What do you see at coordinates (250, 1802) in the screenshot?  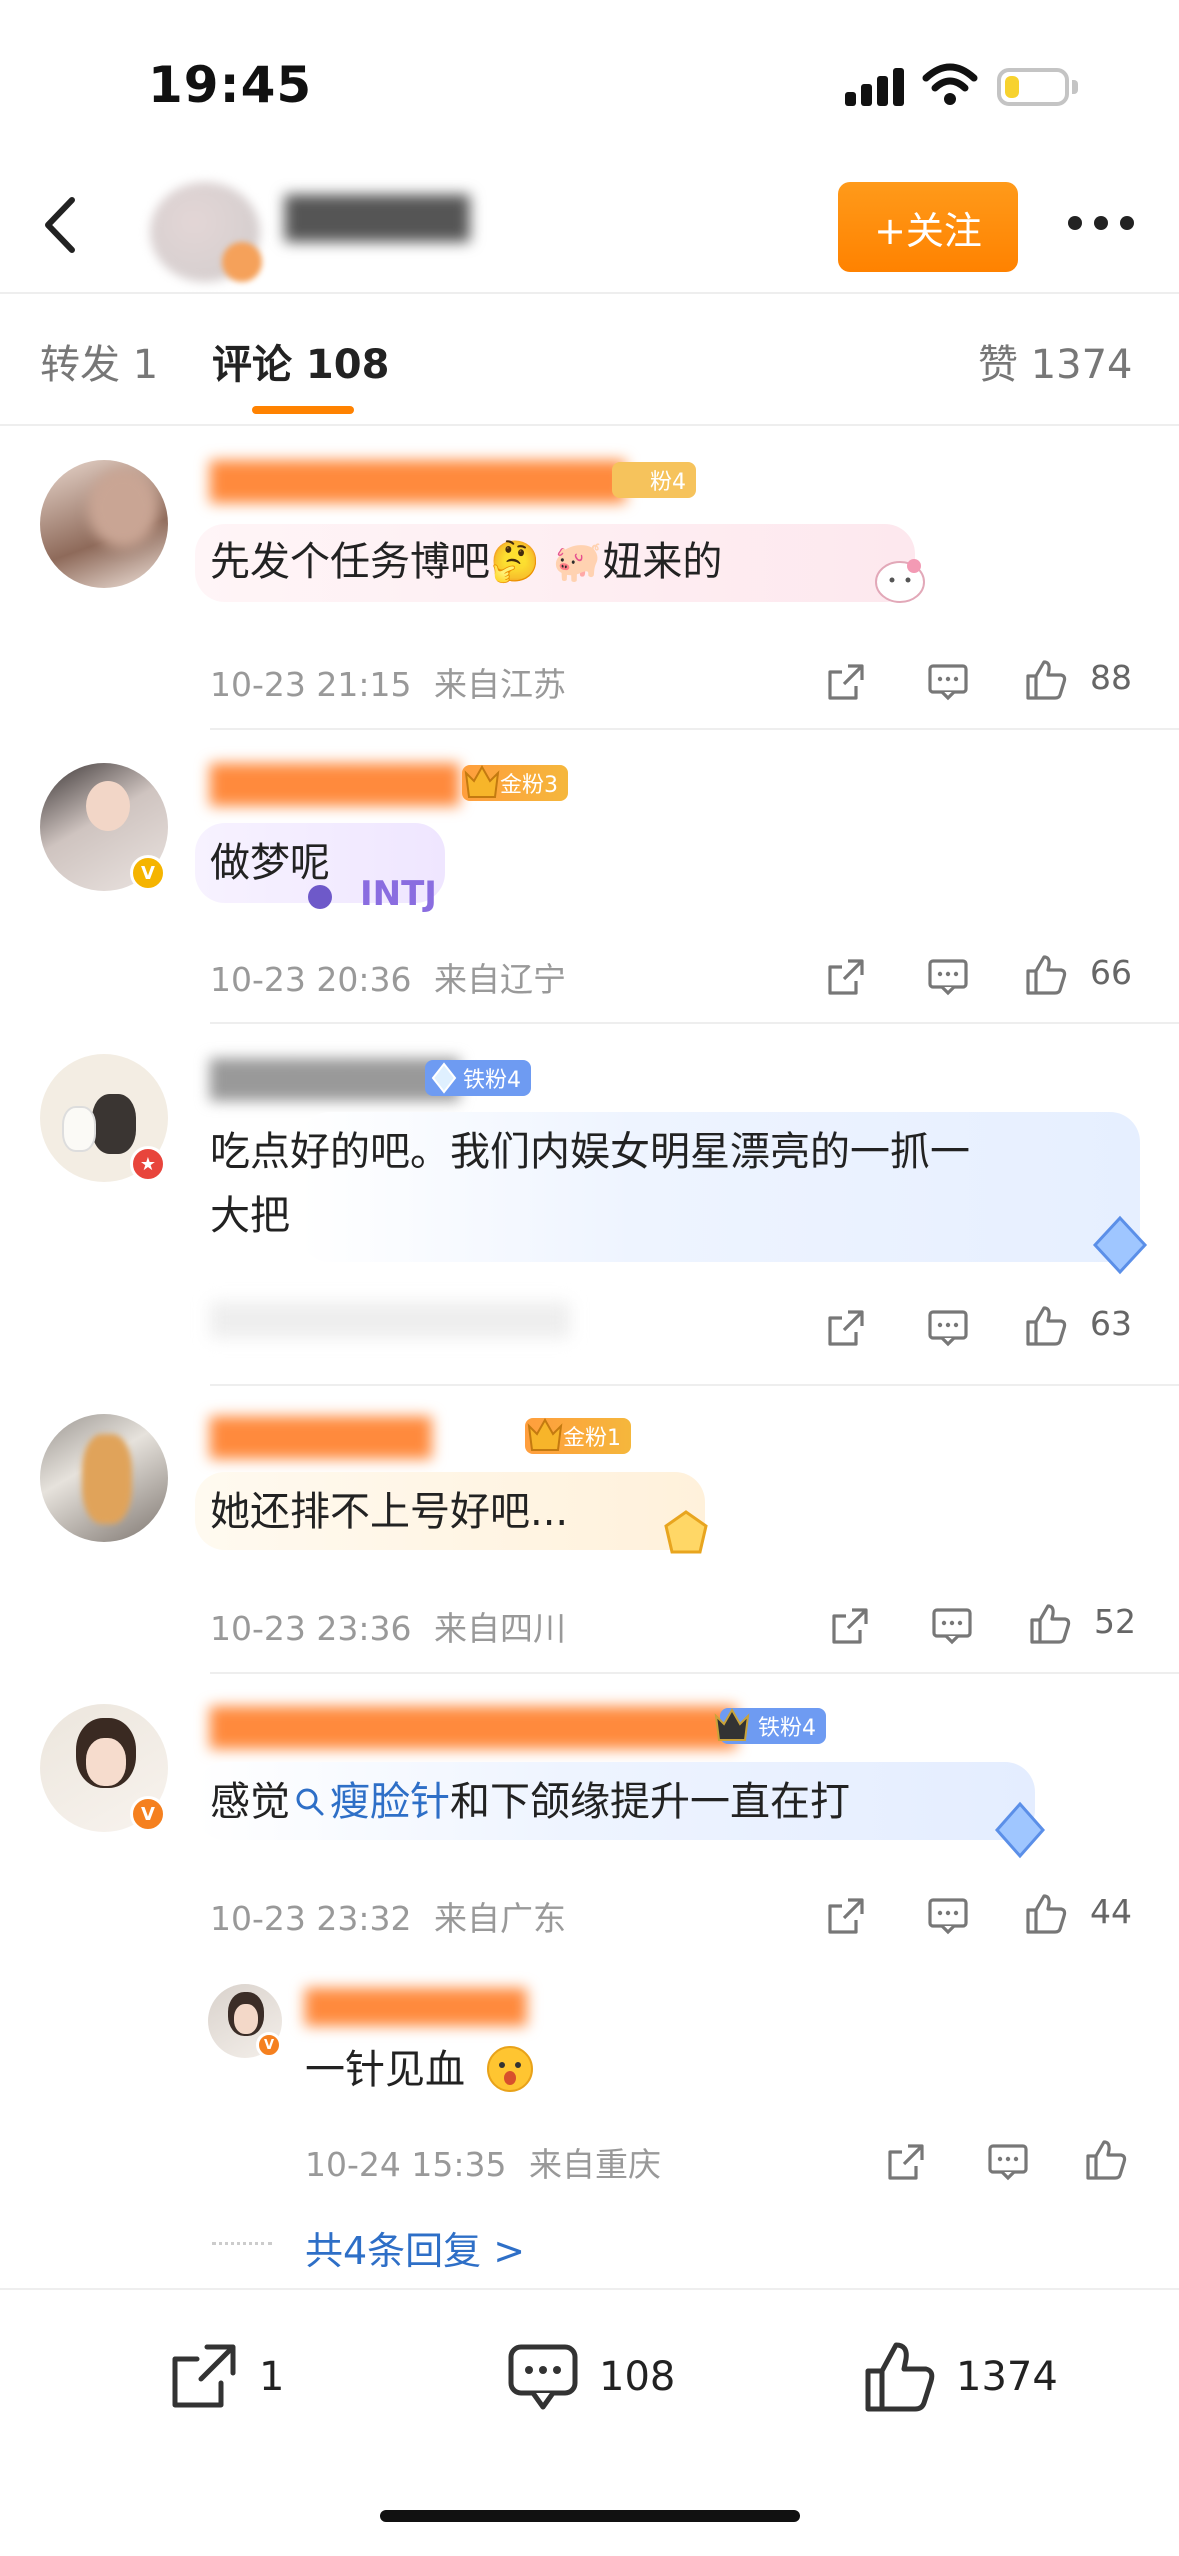 I see `comment-text-prefix: 感觉` at bounding box center [250, 1802].